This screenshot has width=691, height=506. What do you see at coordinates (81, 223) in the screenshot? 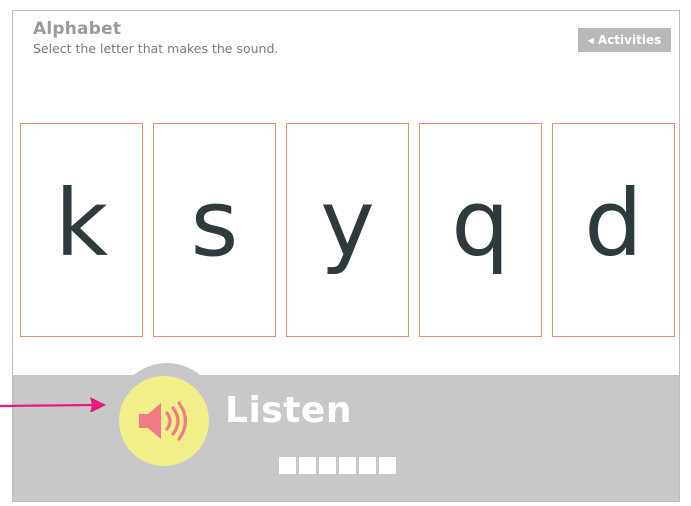
I see `letter-card-letter: k` at bounding box center [81, 223].